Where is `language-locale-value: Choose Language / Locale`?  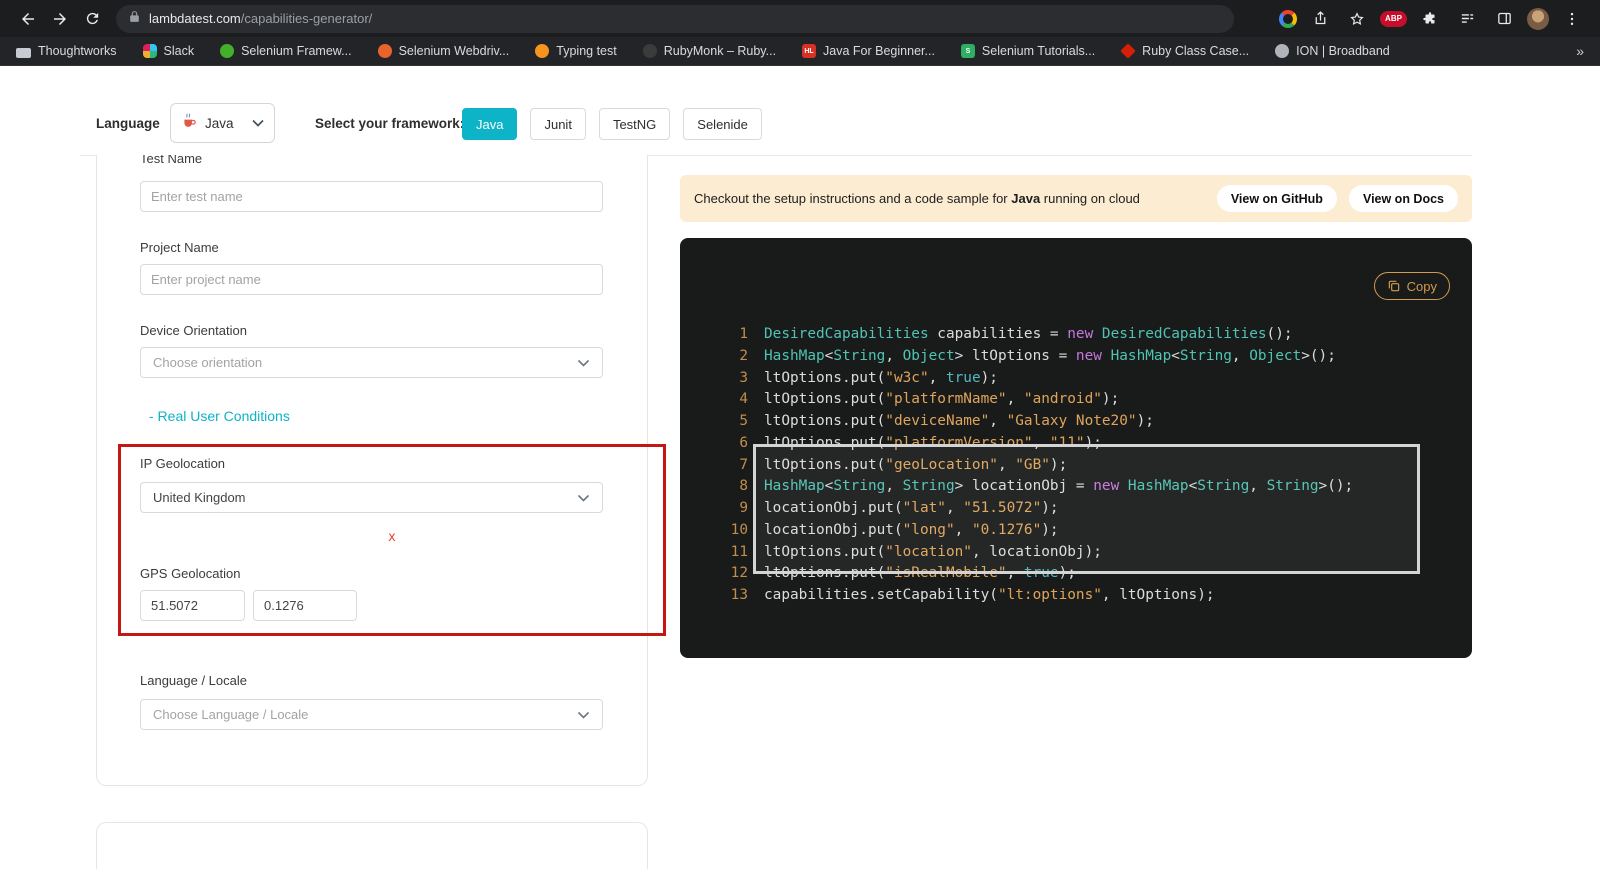
language-locale-value: Choose Language / Locale is located at coordinates (231, 714).